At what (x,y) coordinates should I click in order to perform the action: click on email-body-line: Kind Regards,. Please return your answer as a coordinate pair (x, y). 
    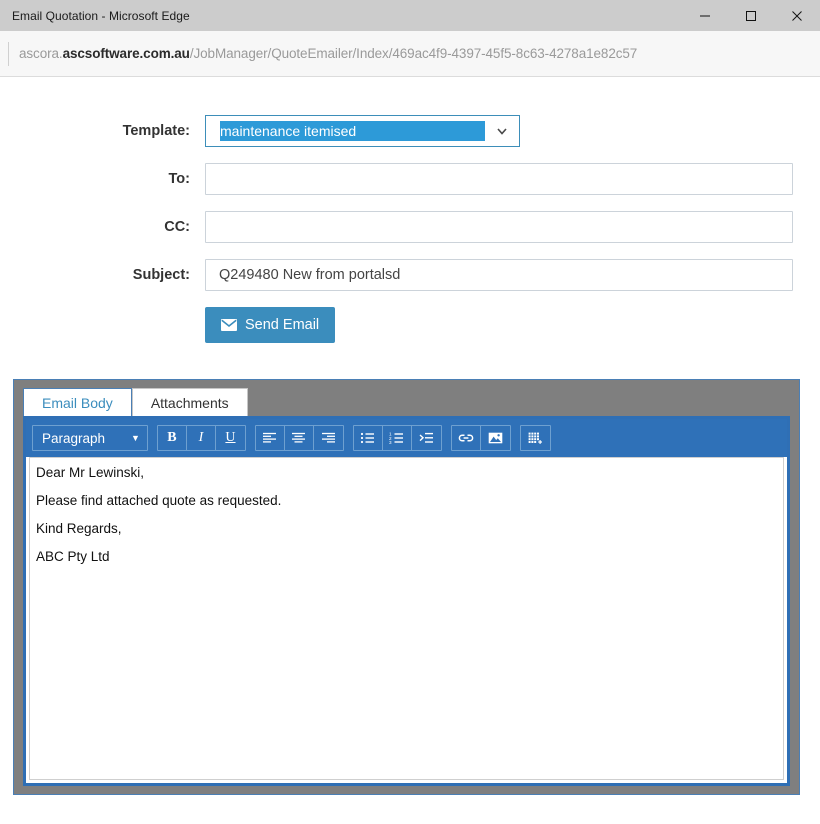
    Looking at the image, I should click on (79, 528).